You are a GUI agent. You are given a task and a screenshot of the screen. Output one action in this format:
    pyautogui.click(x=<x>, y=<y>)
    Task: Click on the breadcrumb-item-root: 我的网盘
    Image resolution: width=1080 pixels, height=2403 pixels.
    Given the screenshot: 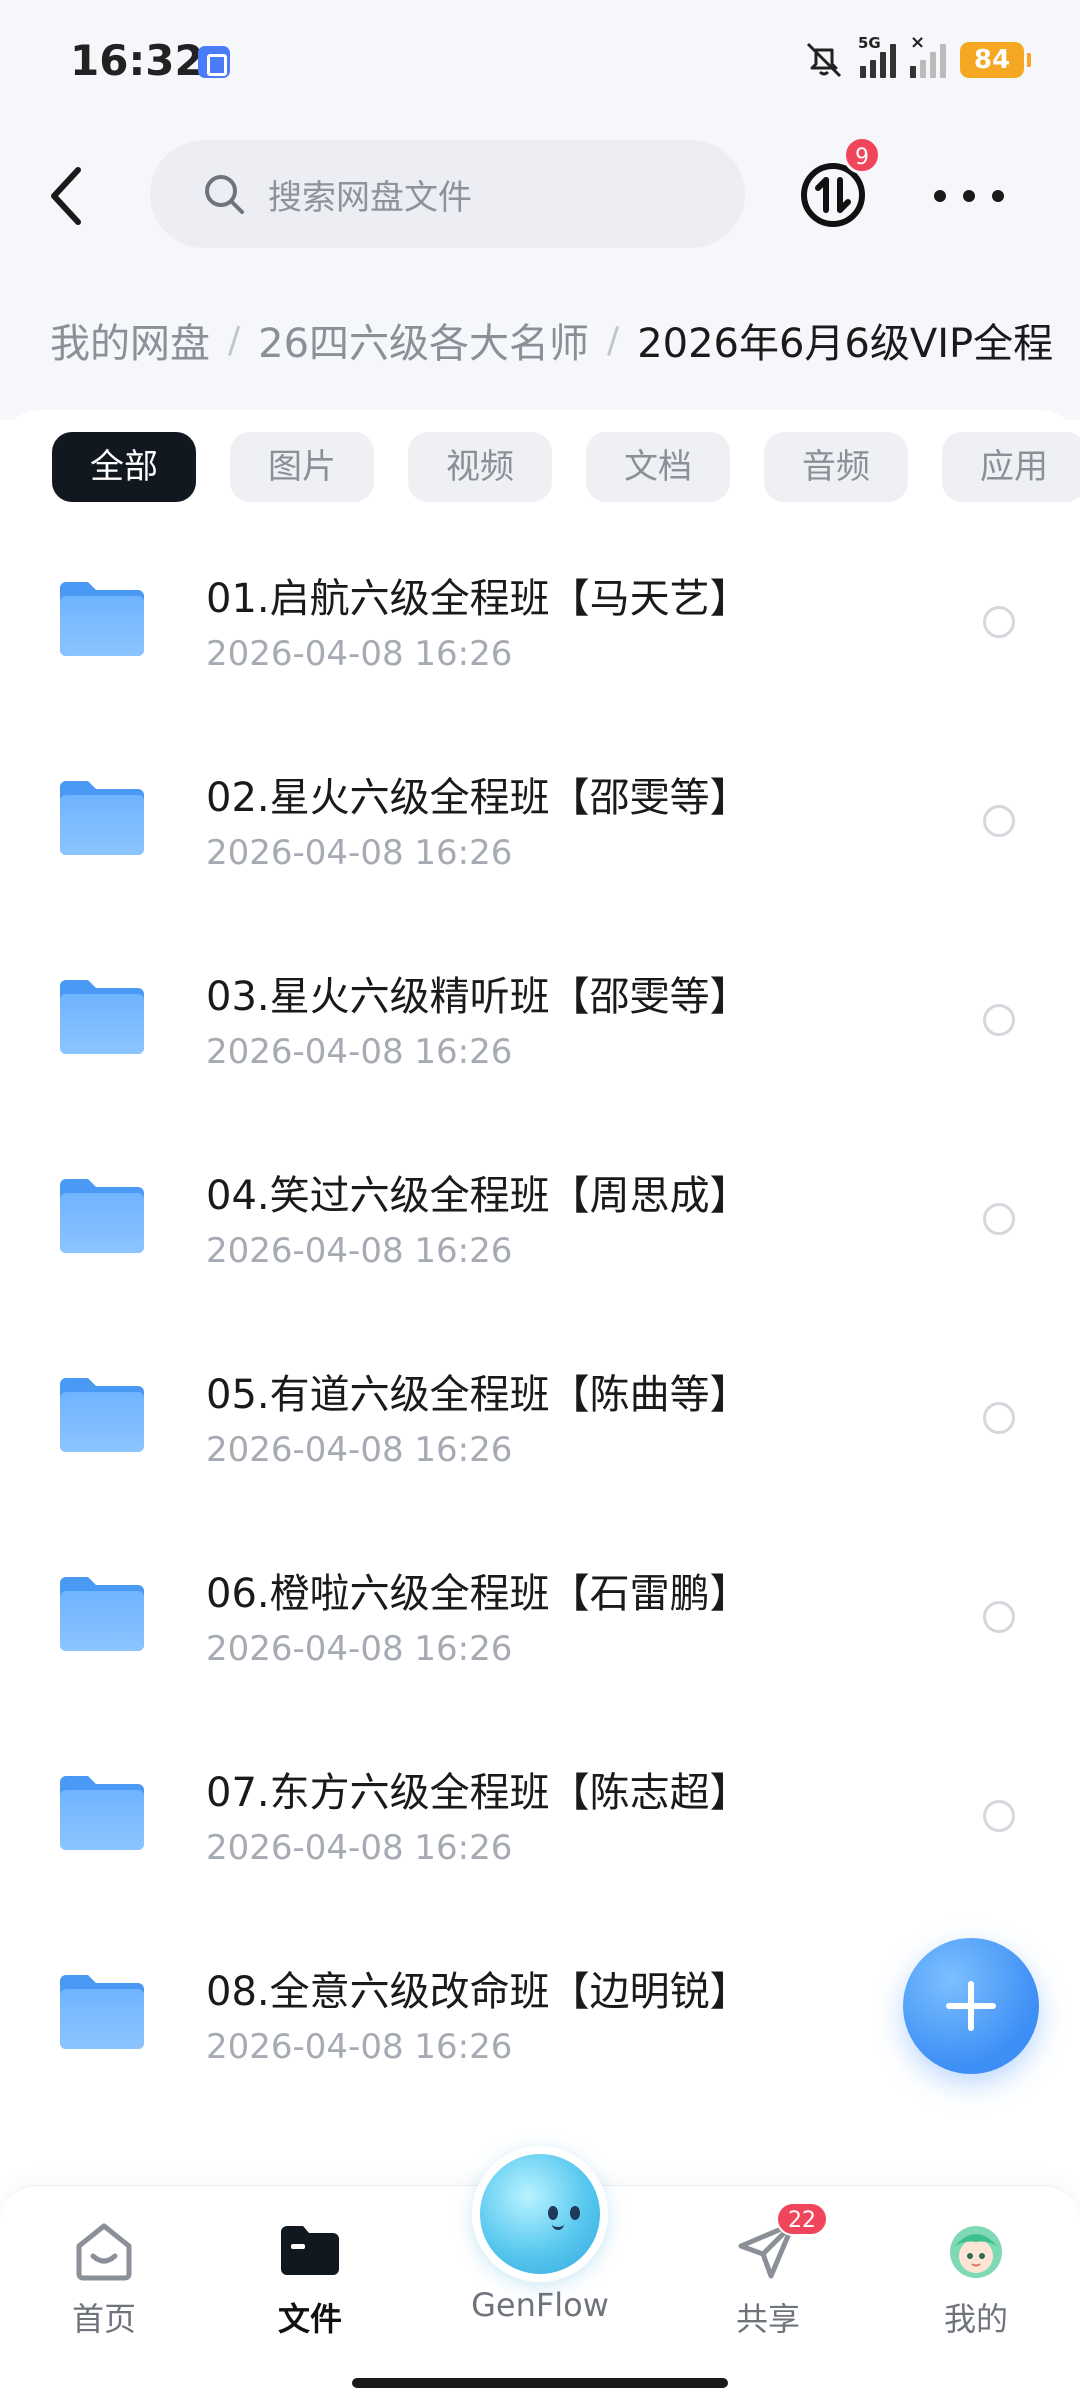 What is the action you would take?
    pyautogui.click(x=130, y=340)
    